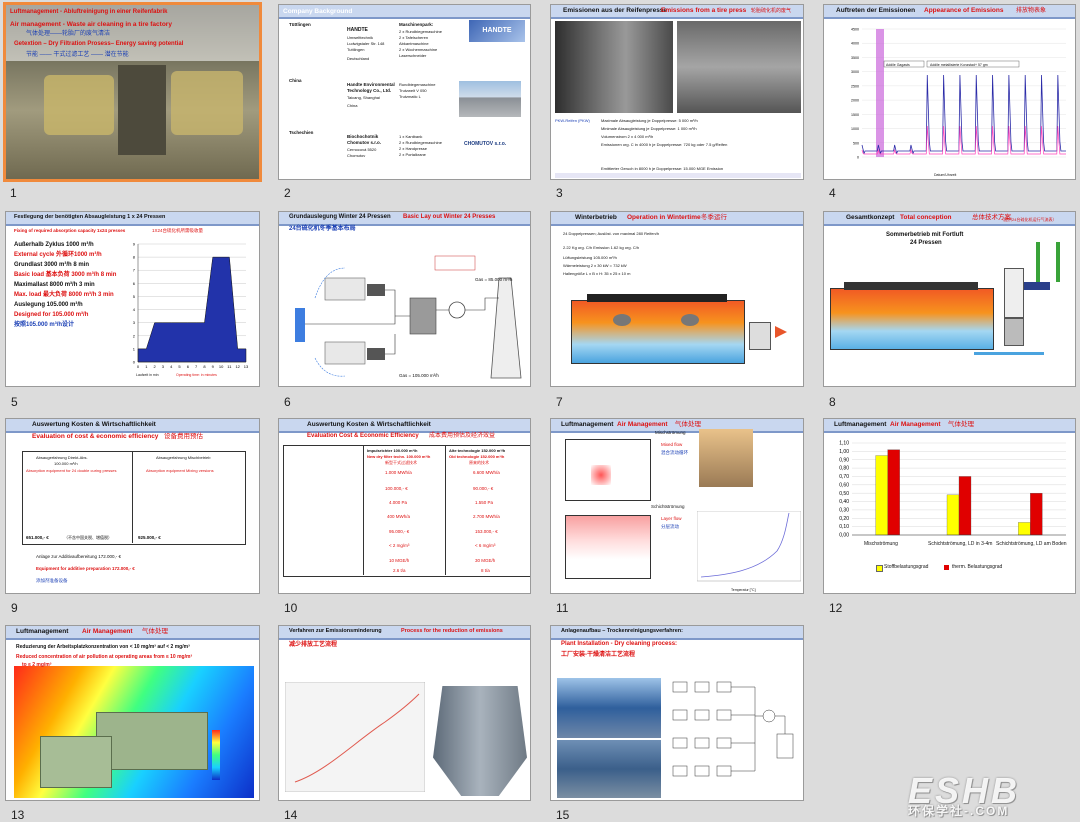  What do you see at coordinates (229, 366) in the screenshot?
I see `x-tick-label: 11` at bounding box center [229, 366].